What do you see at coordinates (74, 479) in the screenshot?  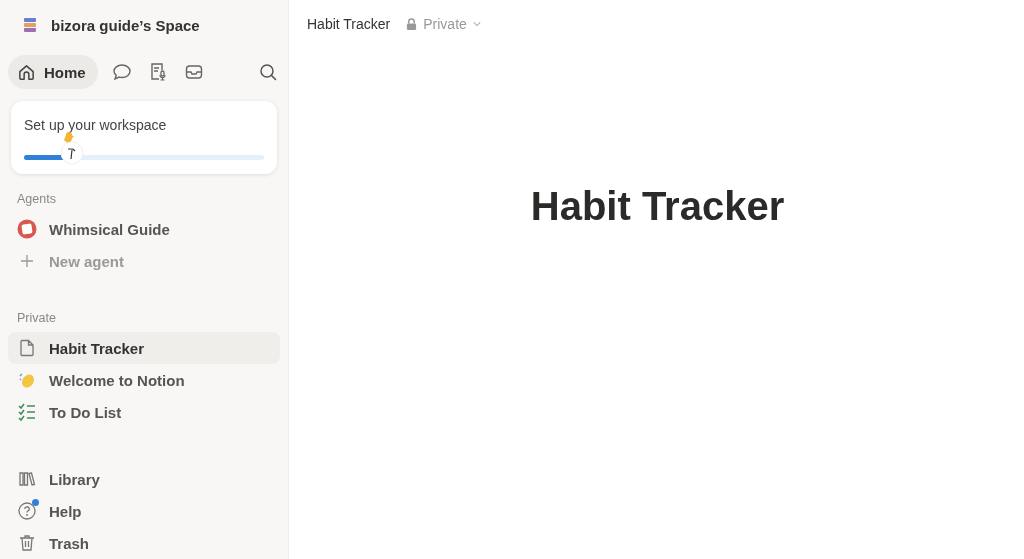 I see `footer-label: Library` at bounding box center [74, 479].